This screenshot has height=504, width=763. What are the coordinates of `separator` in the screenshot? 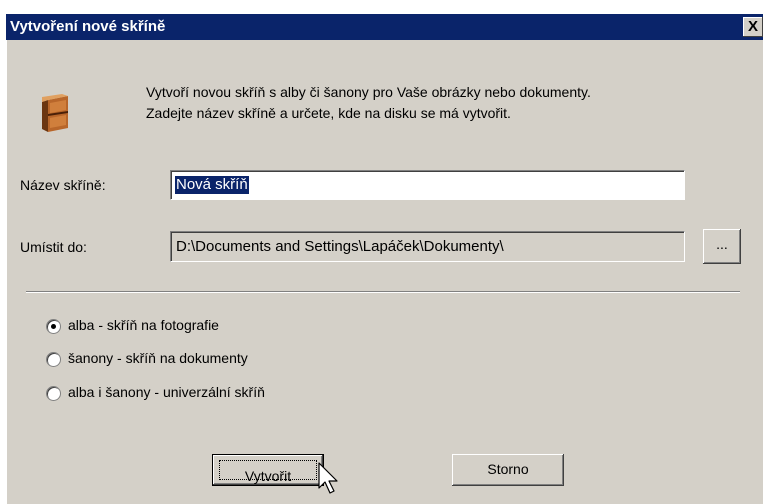 It's located at (383, 292).